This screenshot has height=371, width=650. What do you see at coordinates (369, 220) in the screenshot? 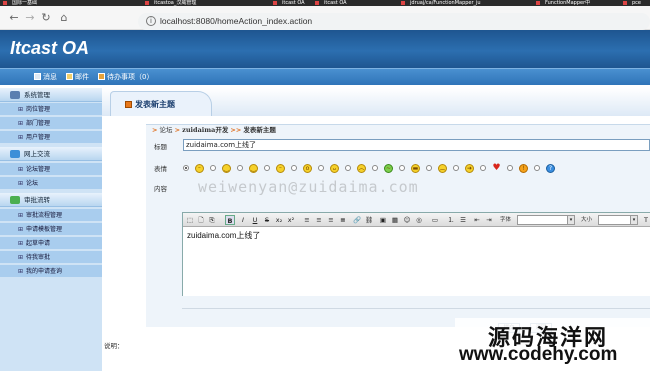
I see `unlink-icon: ⛓` at bounding box center [369, 220].